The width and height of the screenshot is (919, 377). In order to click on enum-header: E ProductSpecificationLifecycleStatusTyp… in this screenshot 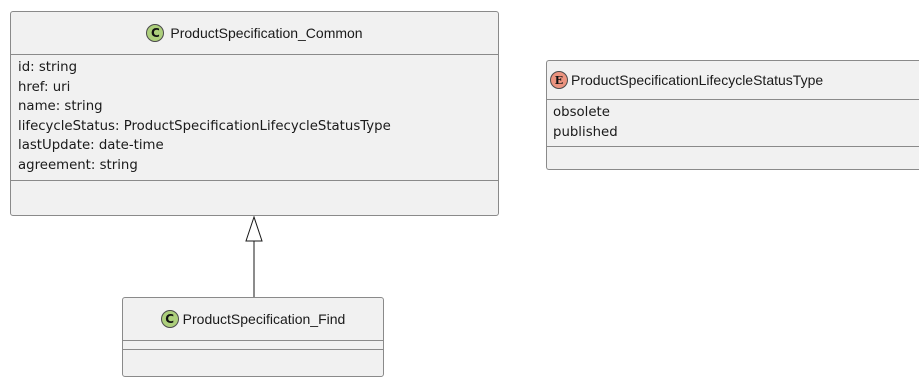, I will do `click(733, 80)`.